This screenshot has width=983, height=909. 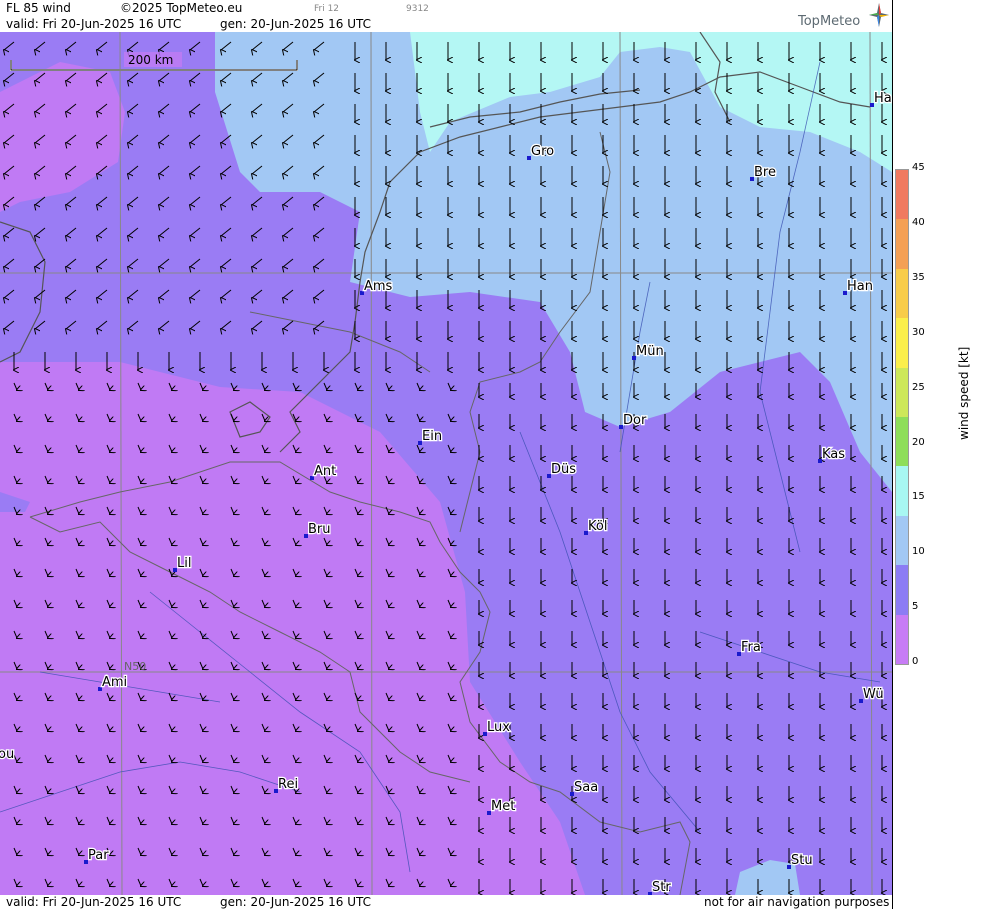 What do you see at coordinates (150, 60) in the screenshot?
I see `scale-label: 200 km` at bounding box center [150, 60].